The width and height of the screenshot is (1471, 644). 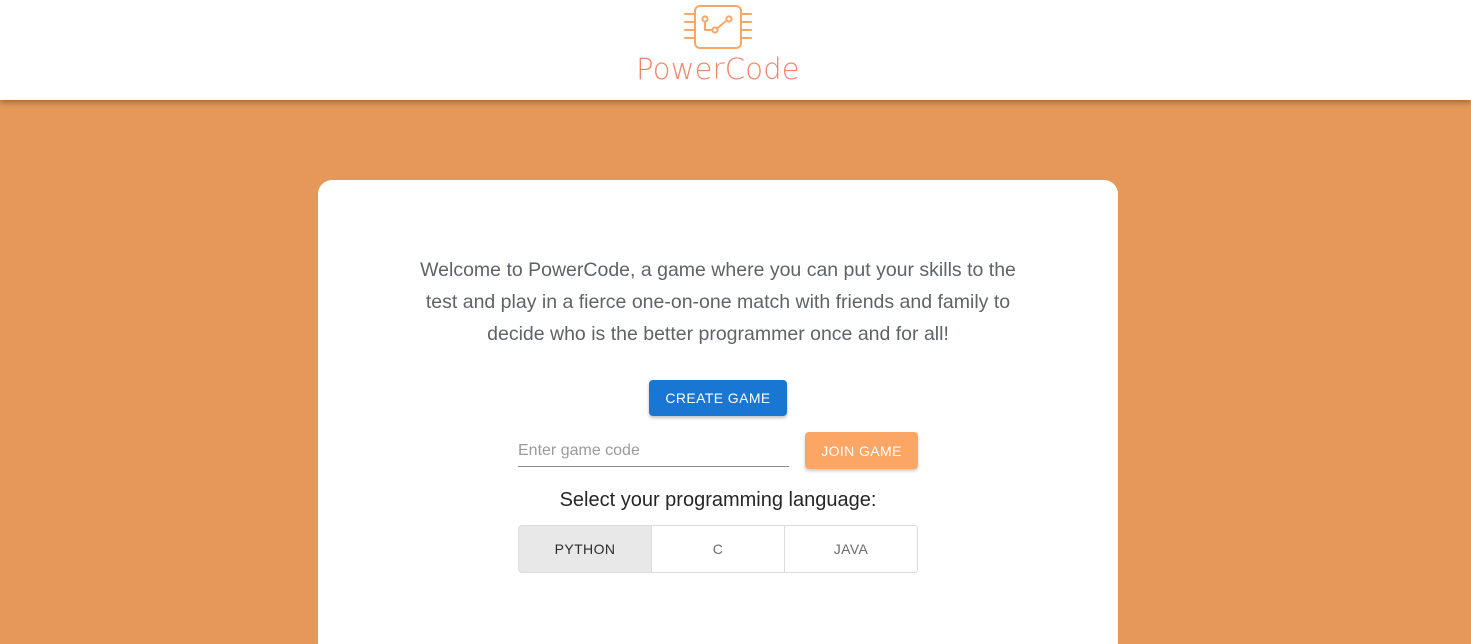 I want to click on language-toggle-group: PYTHON C JAVA, so click(x=718, y=549).